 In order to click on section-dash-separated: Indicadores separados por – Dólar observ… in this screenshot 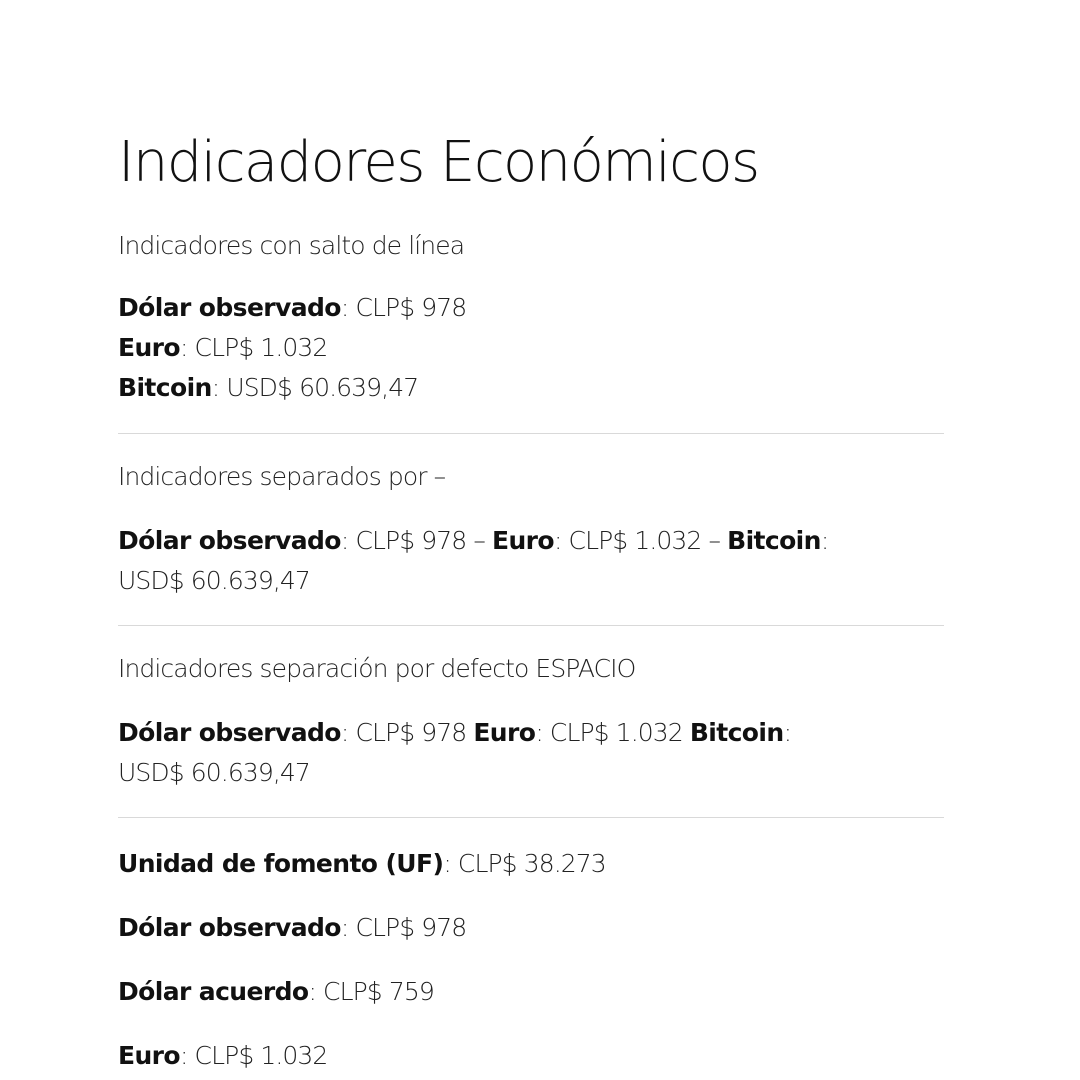, I will do `click(531, 529)`.